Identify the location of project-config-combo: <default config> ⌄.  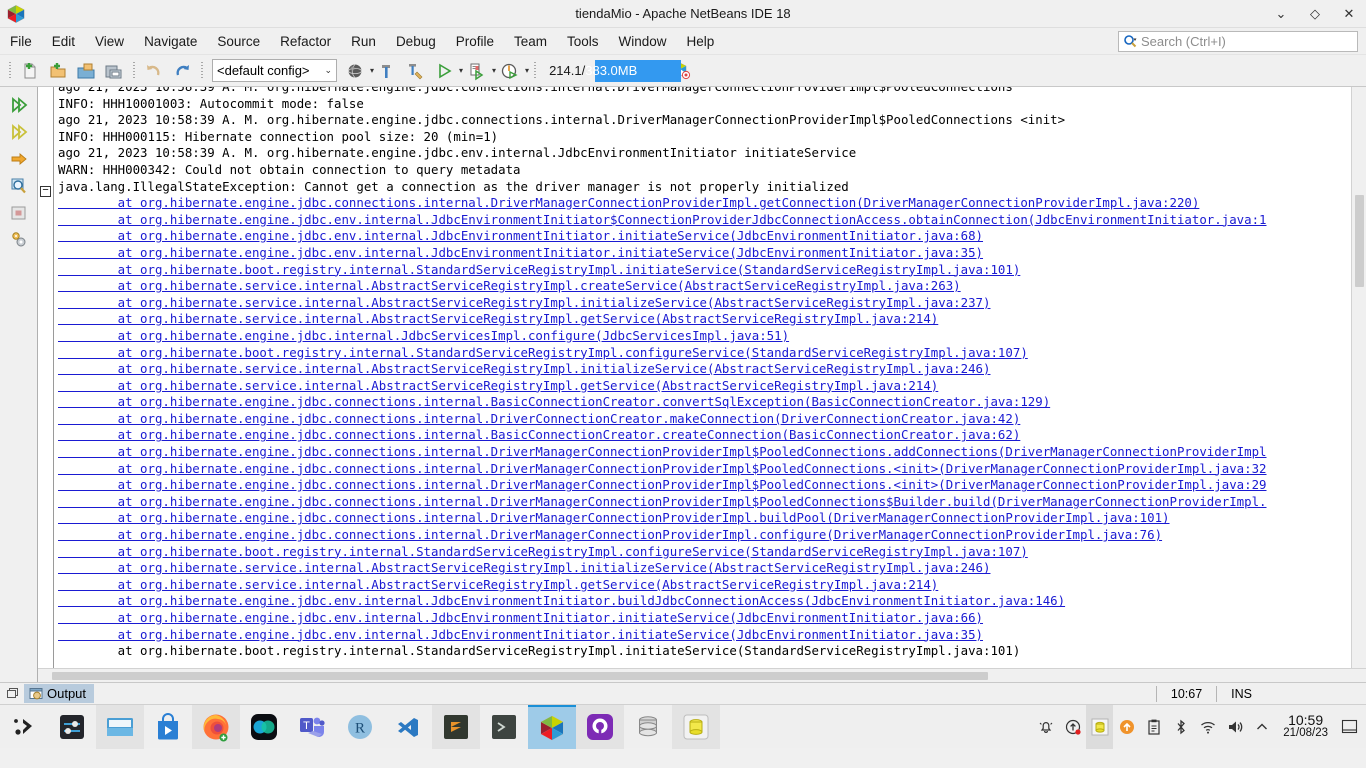
(274, 70).